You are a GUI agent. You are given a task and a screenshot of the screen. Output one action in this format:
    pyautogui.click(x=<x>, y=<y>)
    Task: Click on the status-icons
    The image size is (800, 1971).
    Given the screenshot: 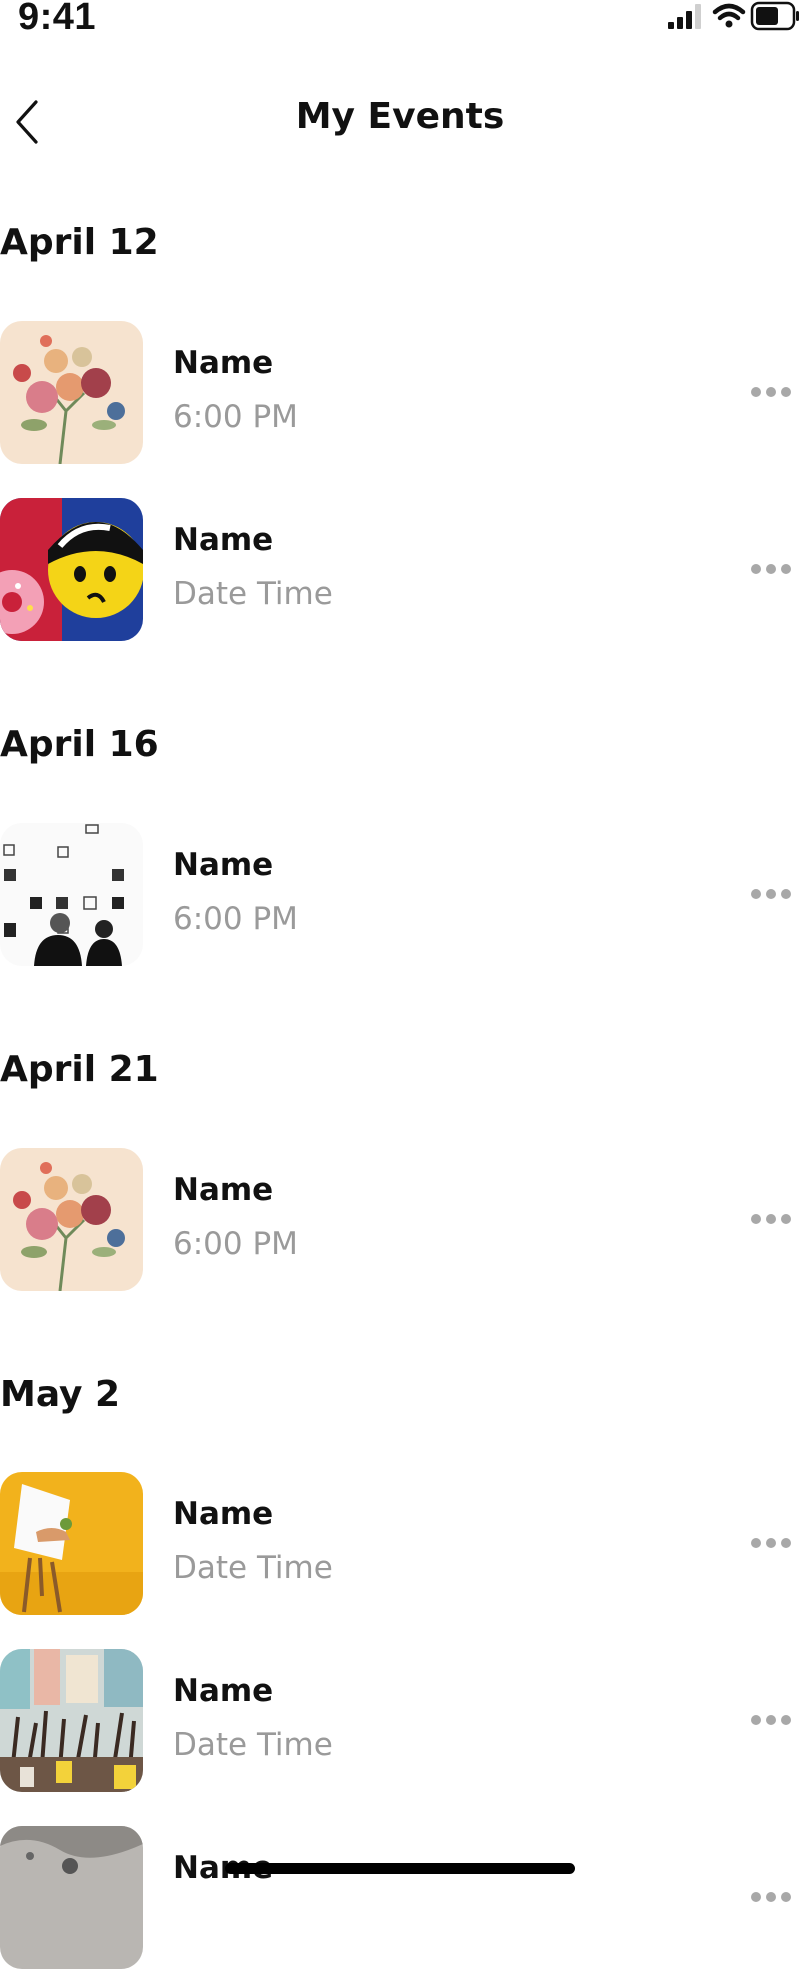 What is the action you would take?
    pyautogui.click(x=715, y=18)
    